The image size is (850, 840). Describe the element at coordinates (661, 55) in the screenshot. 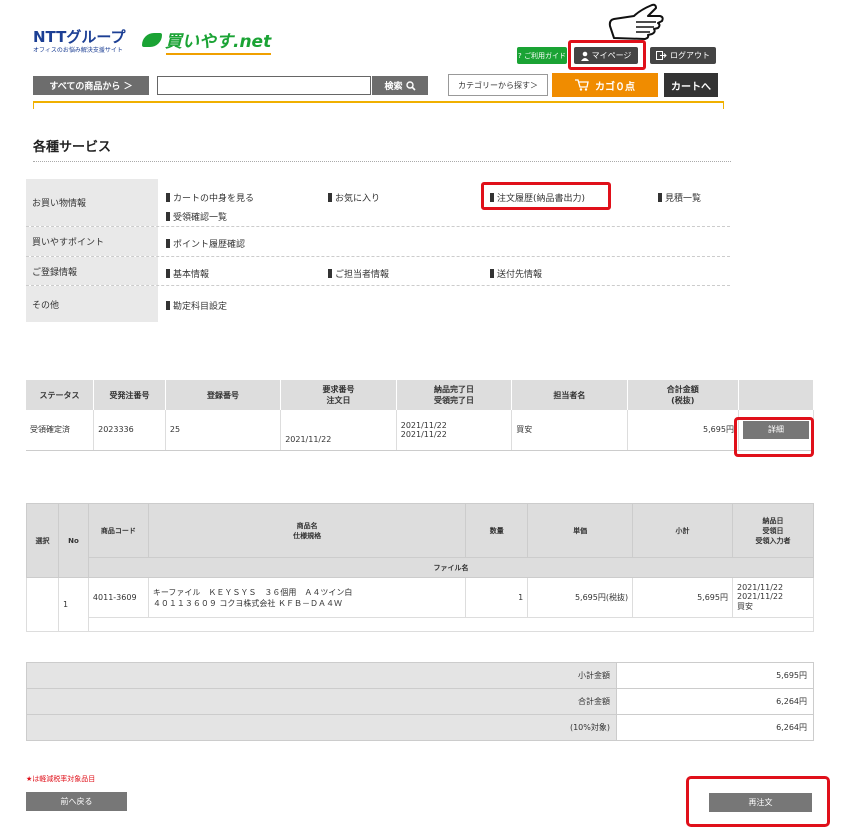

I see `logout-icon` at that location.